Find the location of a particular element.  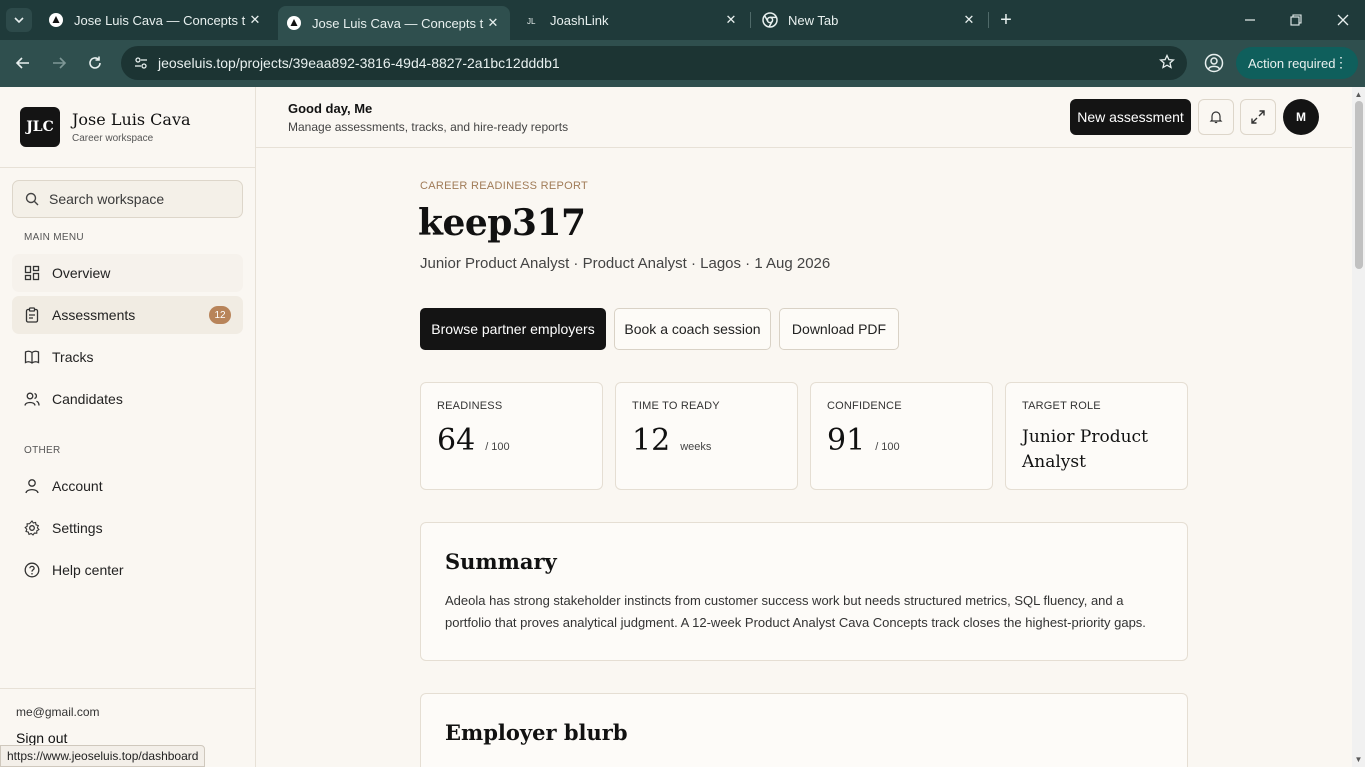

tab-search-button is located at coordinates (19, 20).